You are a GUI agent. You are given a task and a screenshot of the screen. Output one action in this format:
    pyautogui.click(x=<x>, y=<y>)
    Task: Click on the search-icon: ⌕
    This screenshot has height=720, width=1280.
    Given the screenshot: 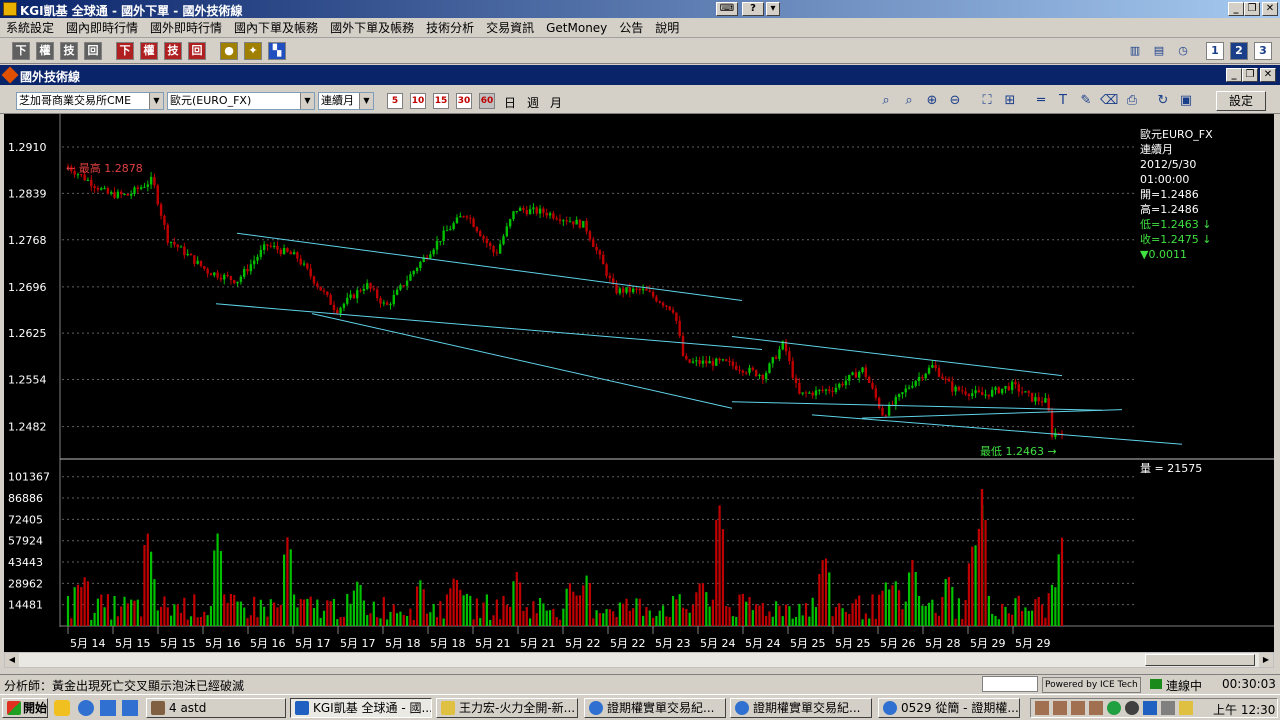 What is the action you would take?
    pyautogui.click(x=886, y=101)
    